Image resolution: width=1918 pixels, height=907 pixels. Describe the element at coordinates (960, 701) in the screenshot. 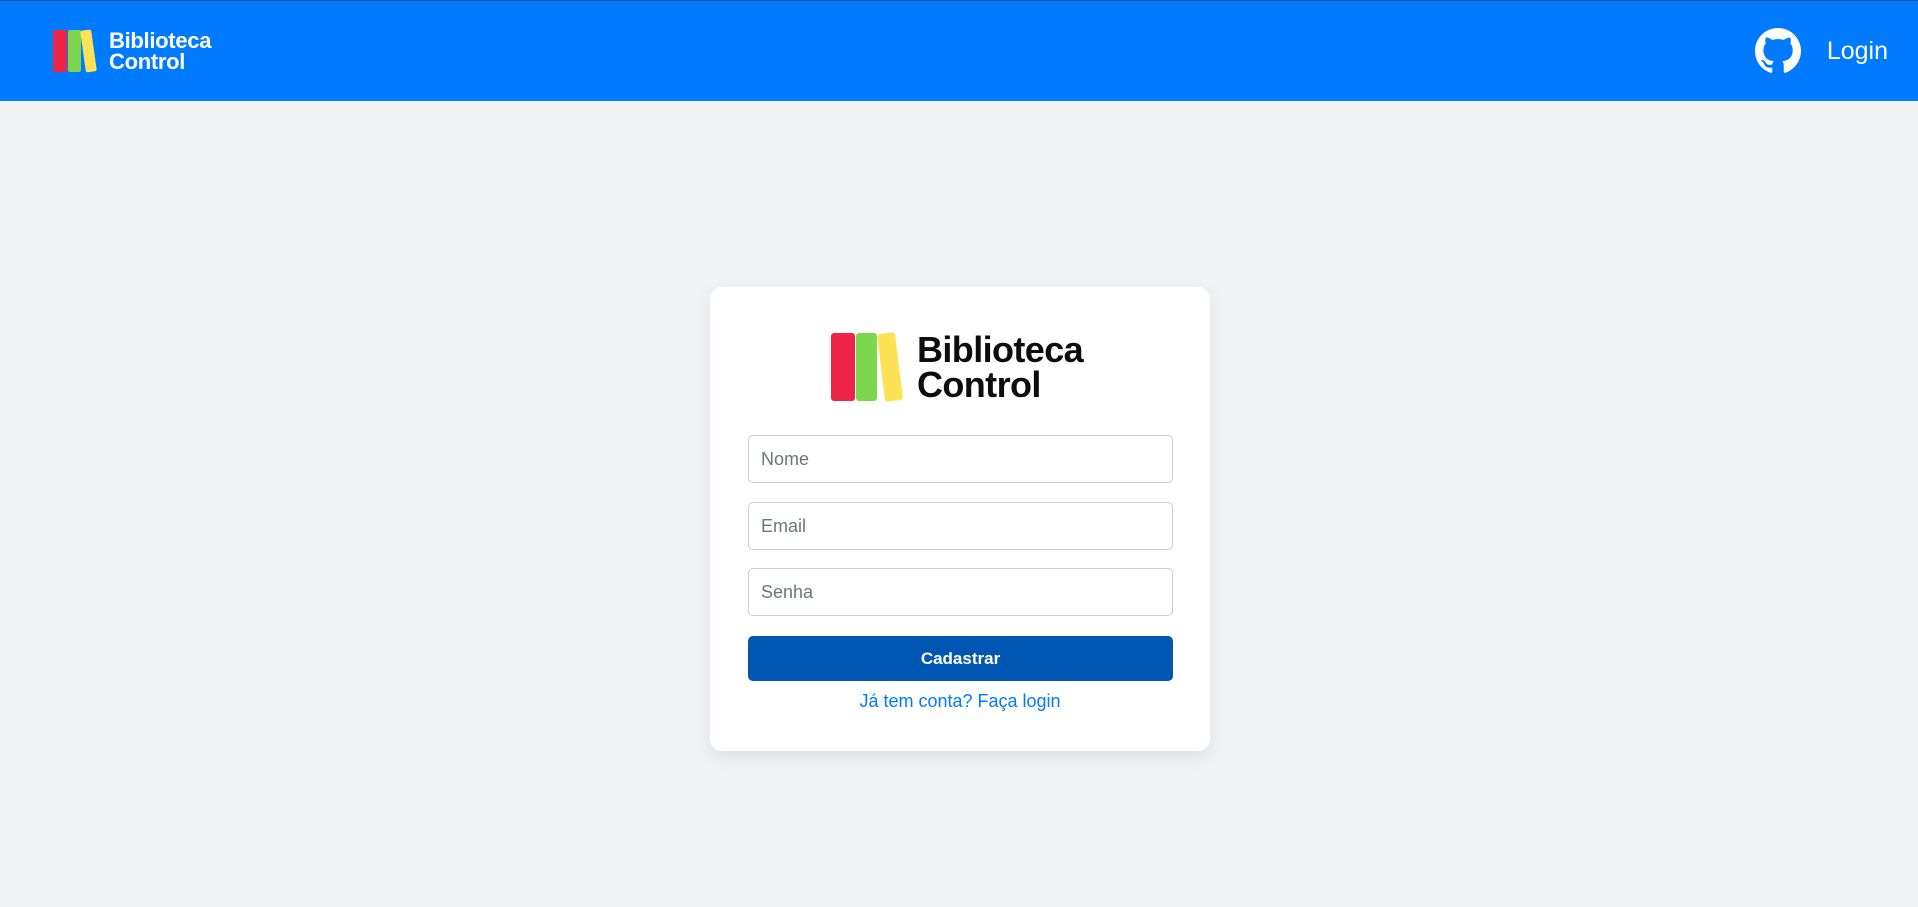

I see `login-link: Já tem conta? Faça login` at that location.